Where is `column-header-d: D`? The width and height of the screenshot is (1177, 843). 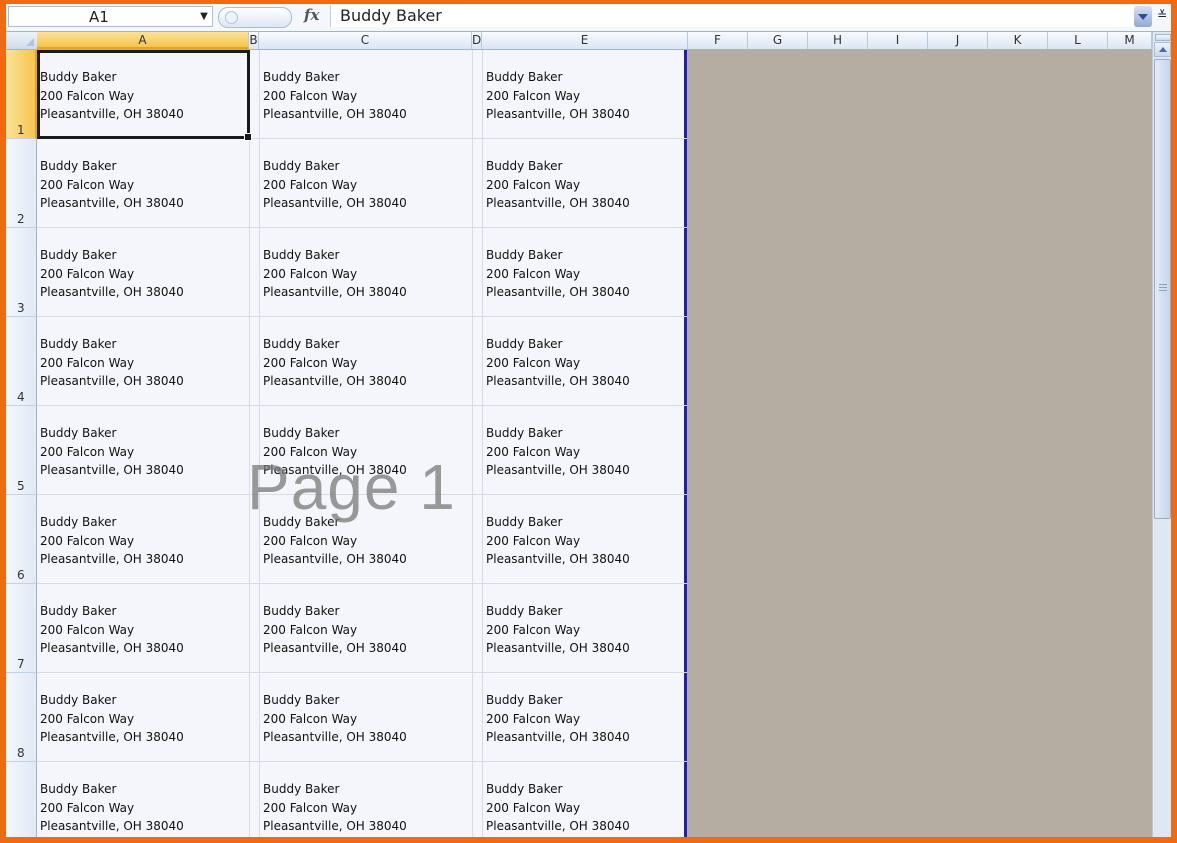
column-header-d: D is located at coordinates (477, 40).